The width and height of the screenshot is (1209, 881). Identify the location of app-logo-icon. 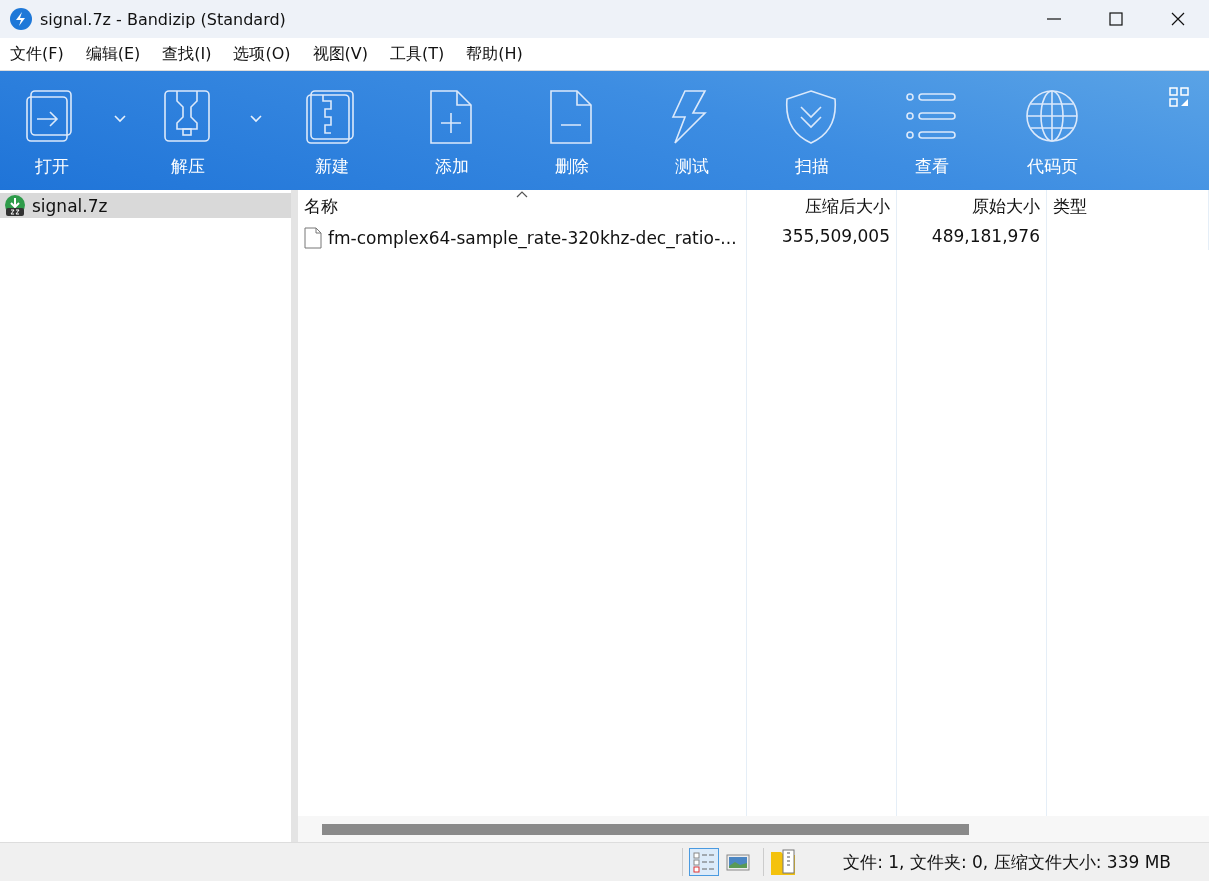
(21, 19).